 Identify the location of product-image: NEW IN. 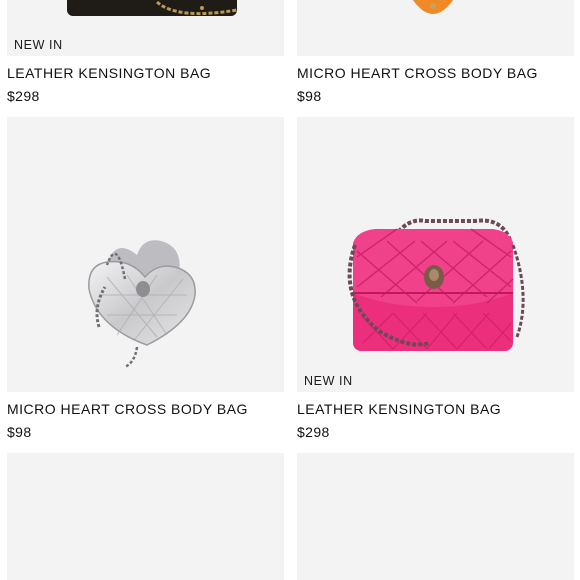
(145, 28).